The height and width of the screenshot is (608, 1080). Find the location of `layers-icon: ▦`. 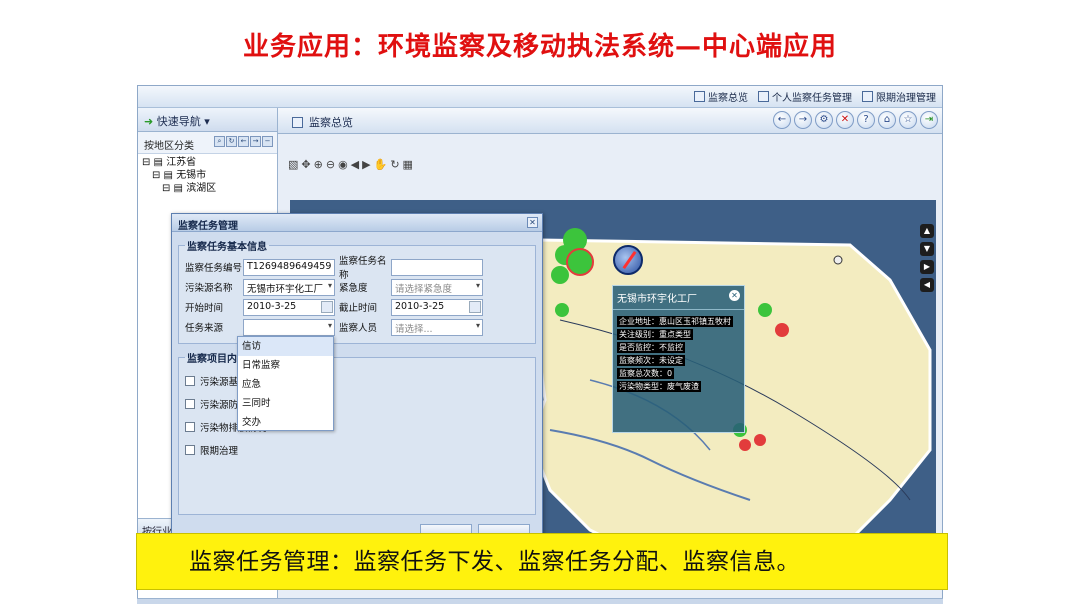

layers-icon: ▦ is located at coordinates (408, 164).